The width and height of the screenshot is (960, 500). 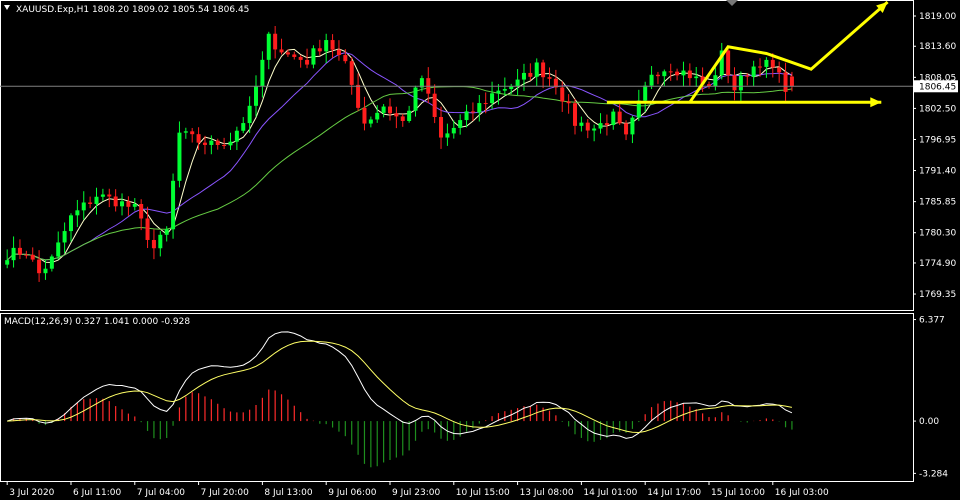 I want to click on price-tick-label: 1802.50, so click(x=937, y=109).